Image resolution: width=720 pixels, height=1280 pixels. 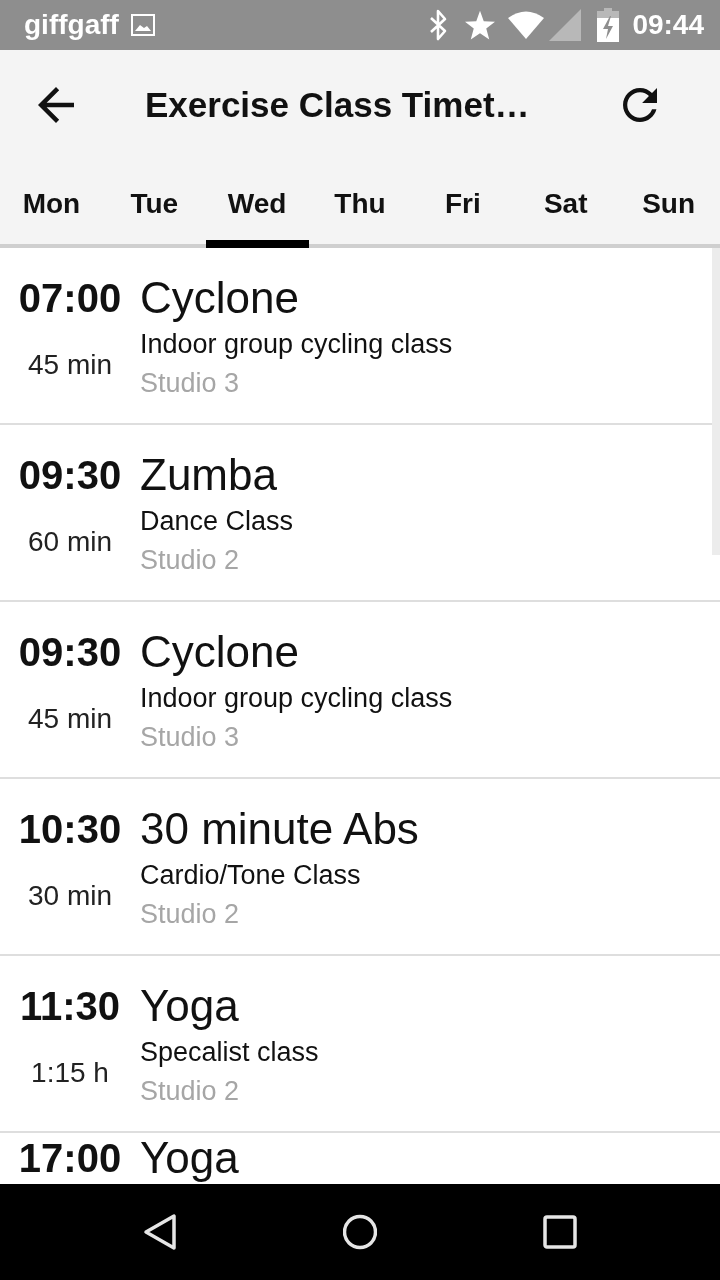 What do you see at coordinates (70, 829) in the screenshot?
I see `start-time: 10:30` at bounding box center [70, 829].